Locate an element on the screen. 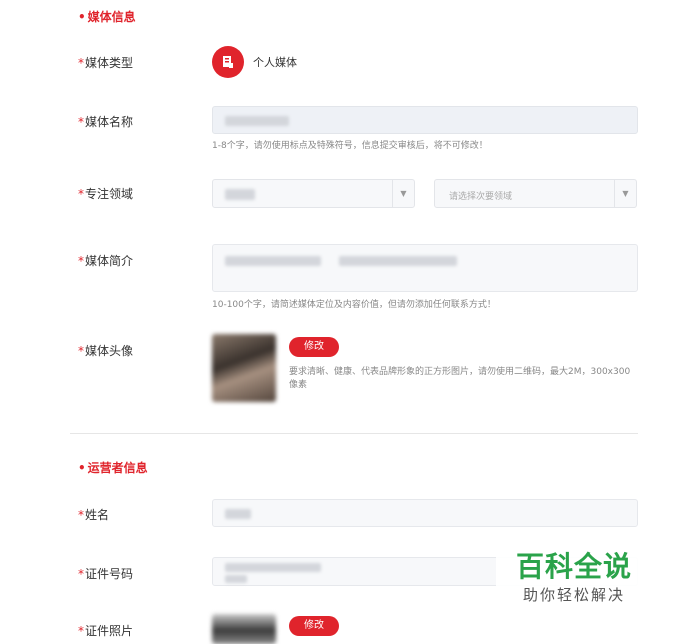 The height and width of the screenshot is (644, 692). watermark-title: 百科全说 is located at coordinates (574, 566).